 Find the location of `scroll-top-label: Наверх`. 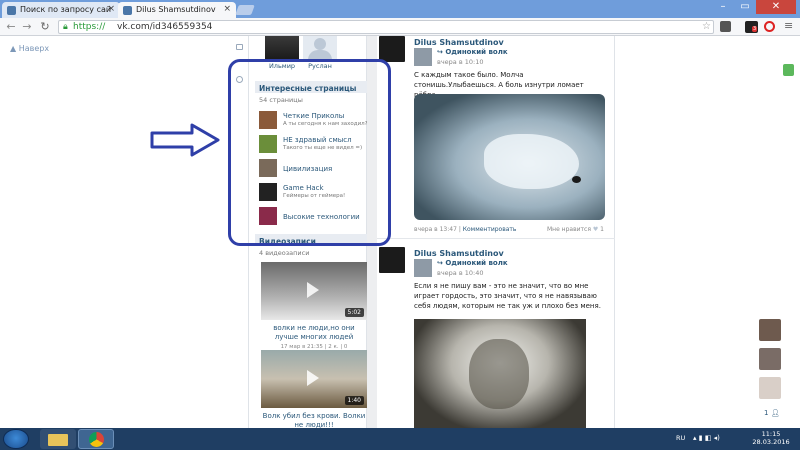

scroll-top-label: Наверх is located at coordinates (34, 48).